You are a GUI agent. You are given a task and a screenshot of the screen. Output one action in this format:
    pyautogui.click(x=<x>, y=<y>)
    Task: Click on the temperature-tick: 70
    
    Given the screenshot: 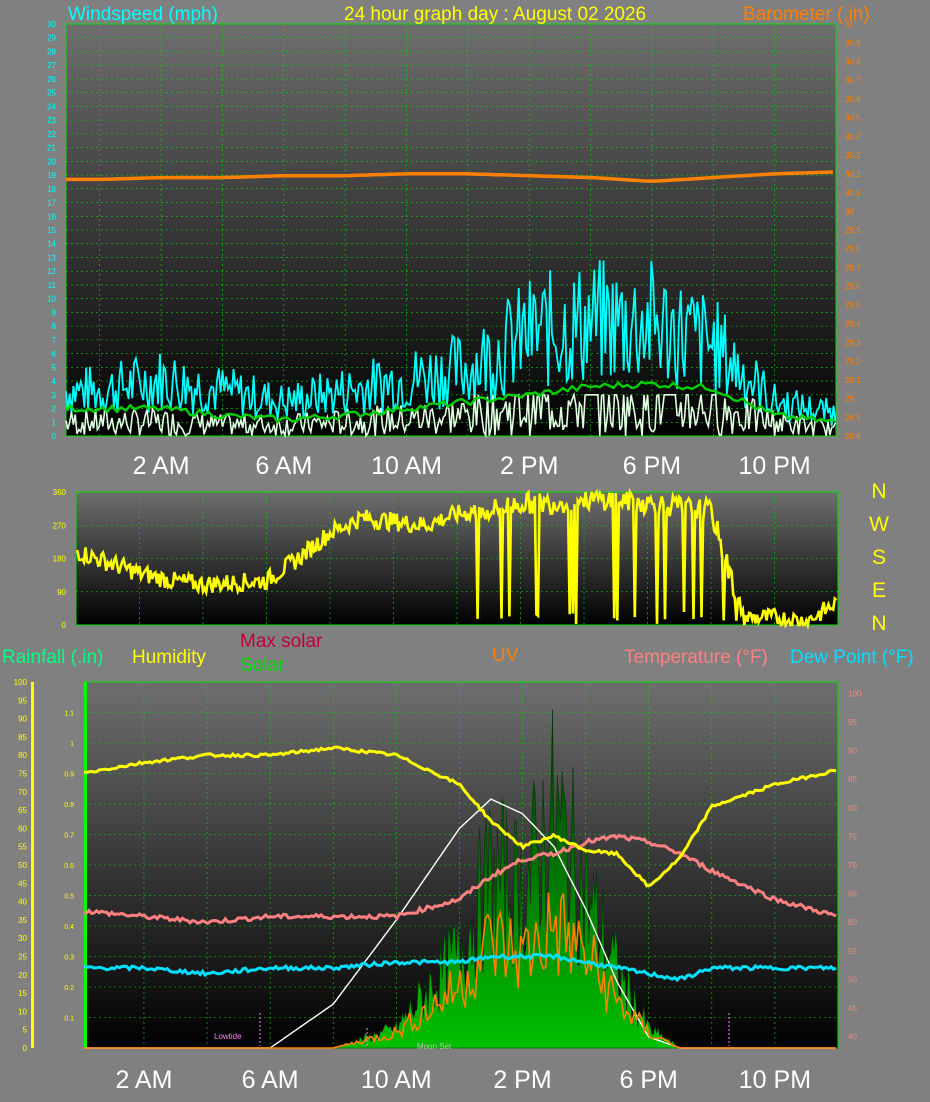 What is the action you would take?
    pyautogui.click(x=852, y=865)
    